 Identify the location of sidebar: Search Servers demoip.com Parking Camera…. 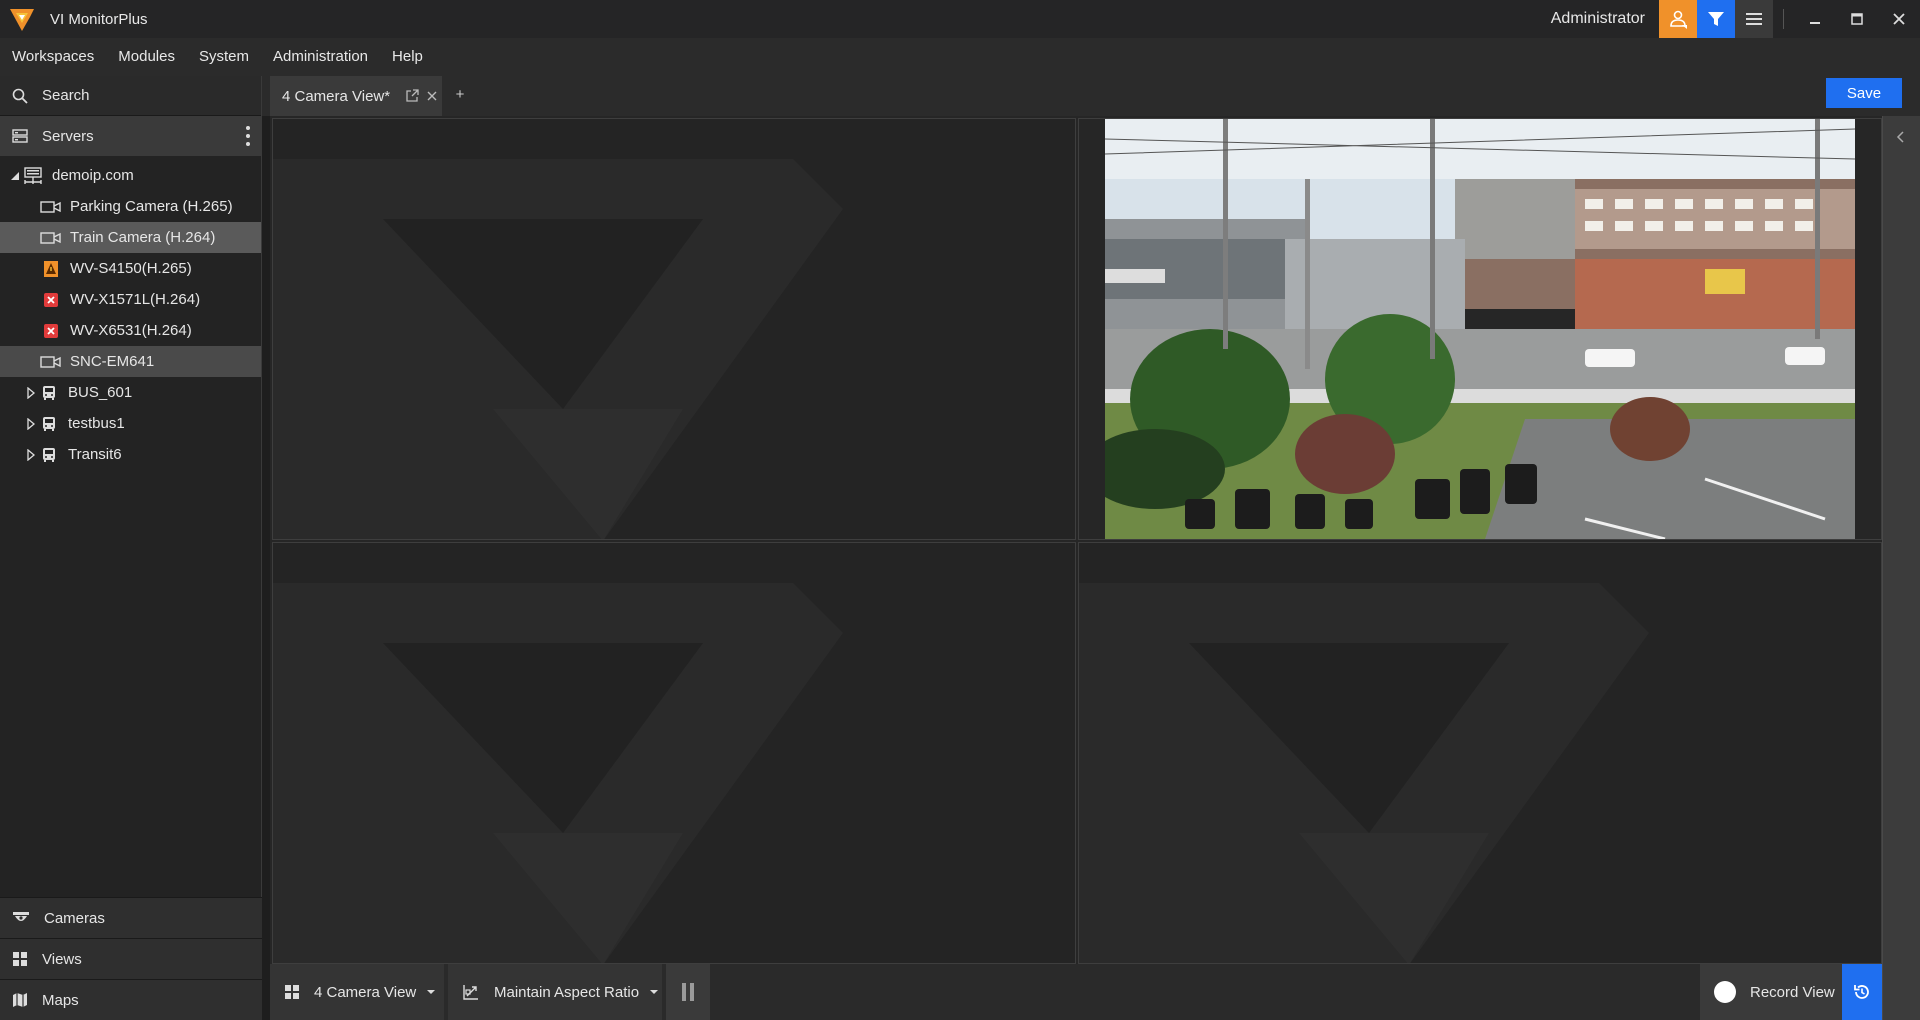
(131, 548).